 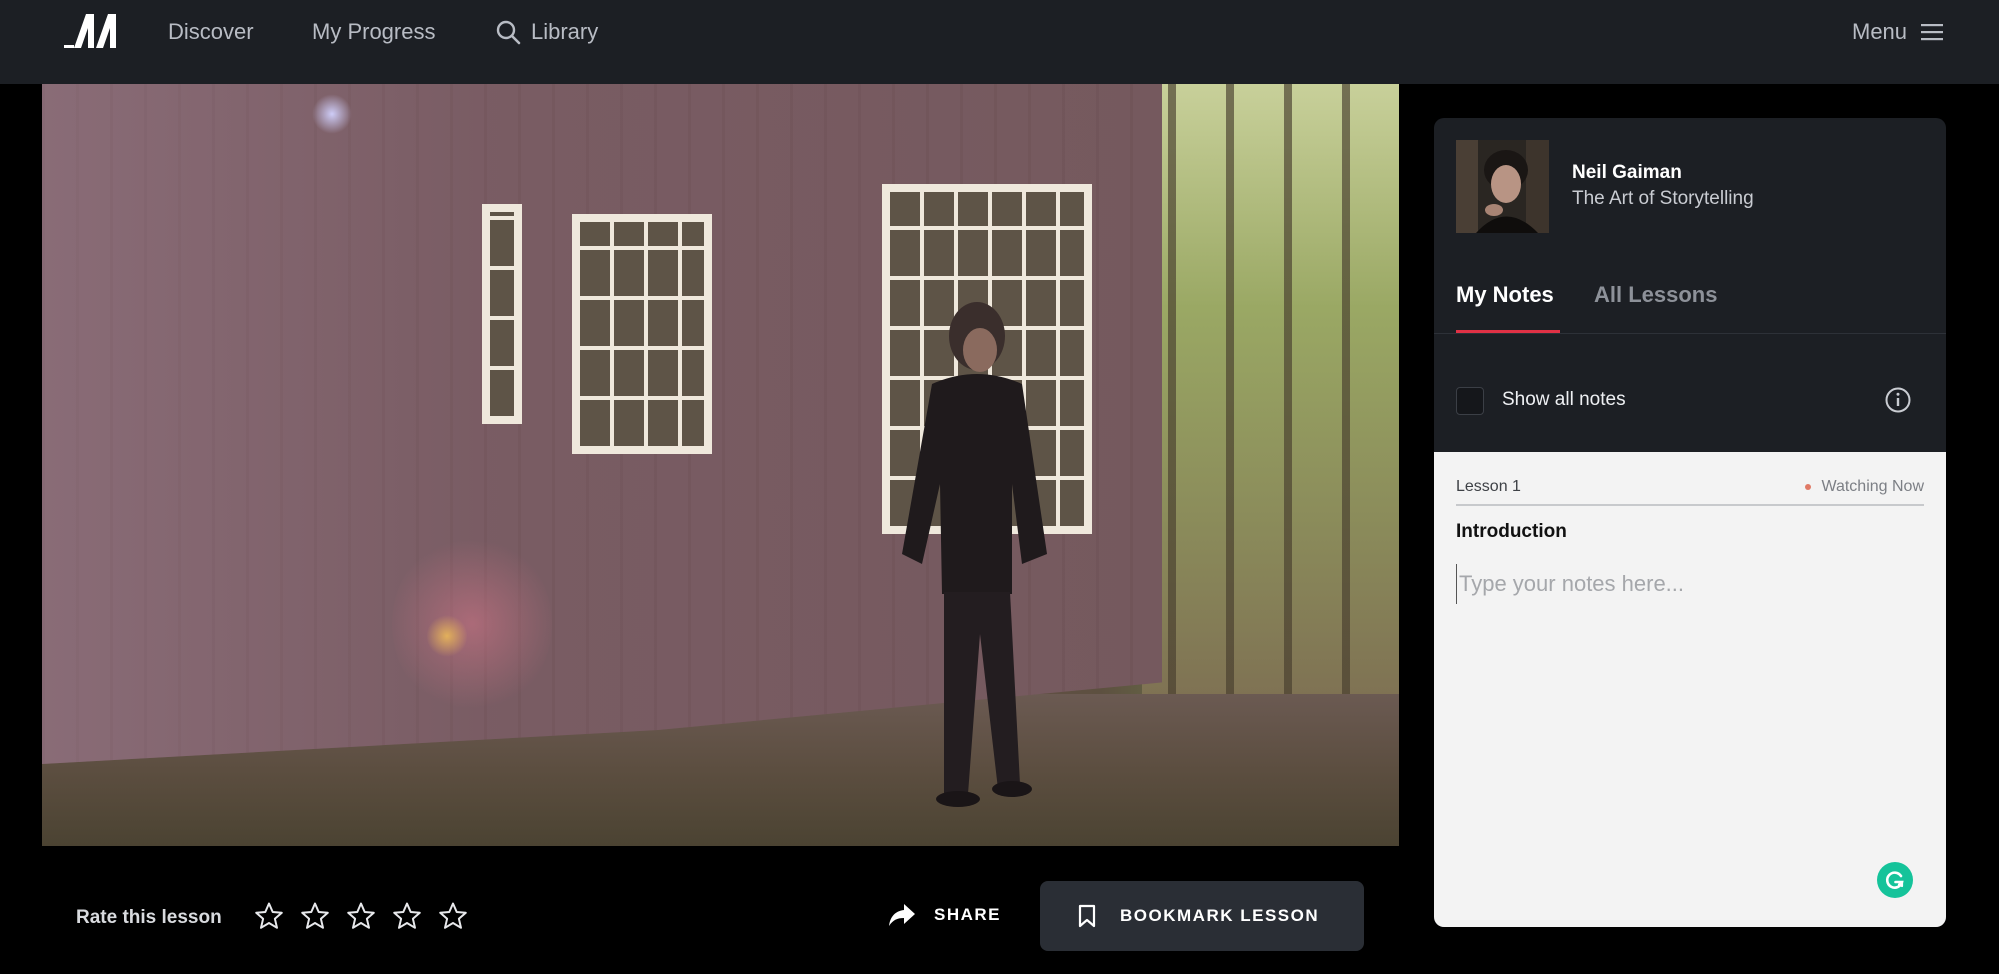 I want to click on nav-library-label: Library, so click(x=565, y=31).